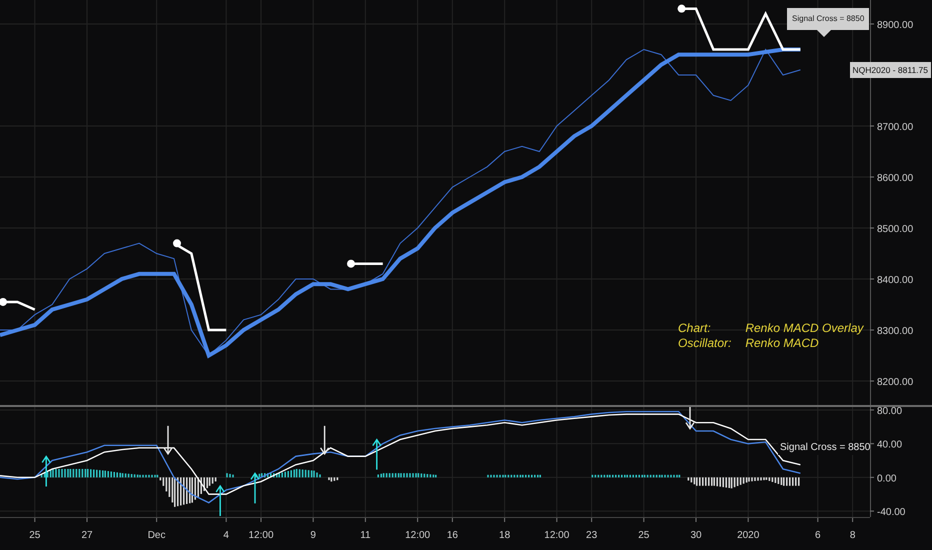  What do you see at coordinates (853, 535) in the screenshot?
I see `time-label: 8` at bounding box center [853, 535].